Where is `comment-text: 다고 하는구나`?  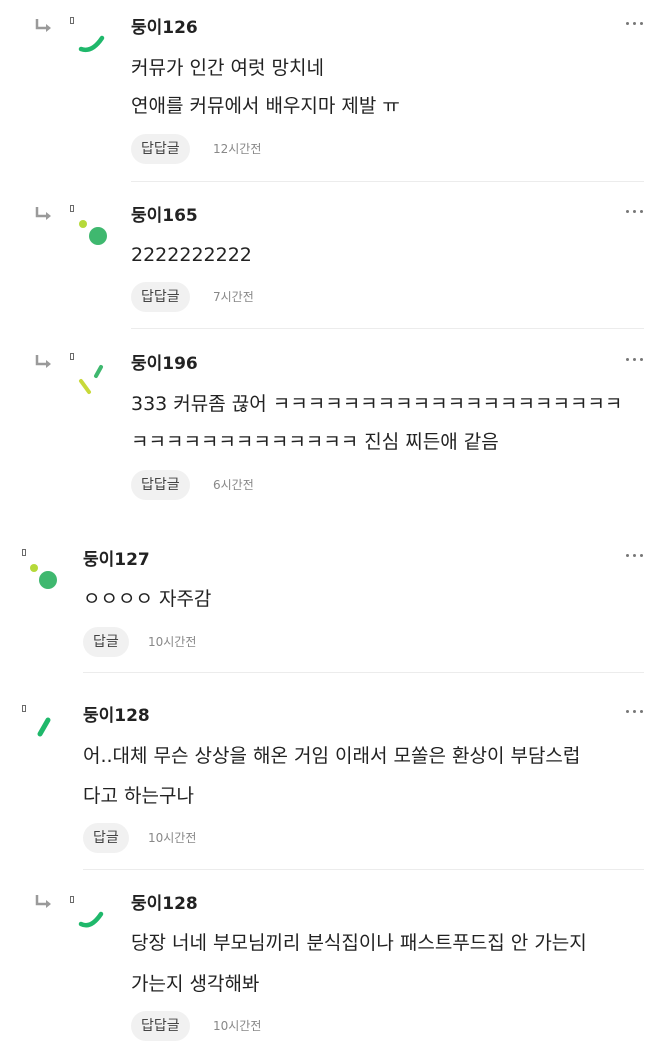 comment-text: 다고 하는구나 is located at coordinates (138, 796).